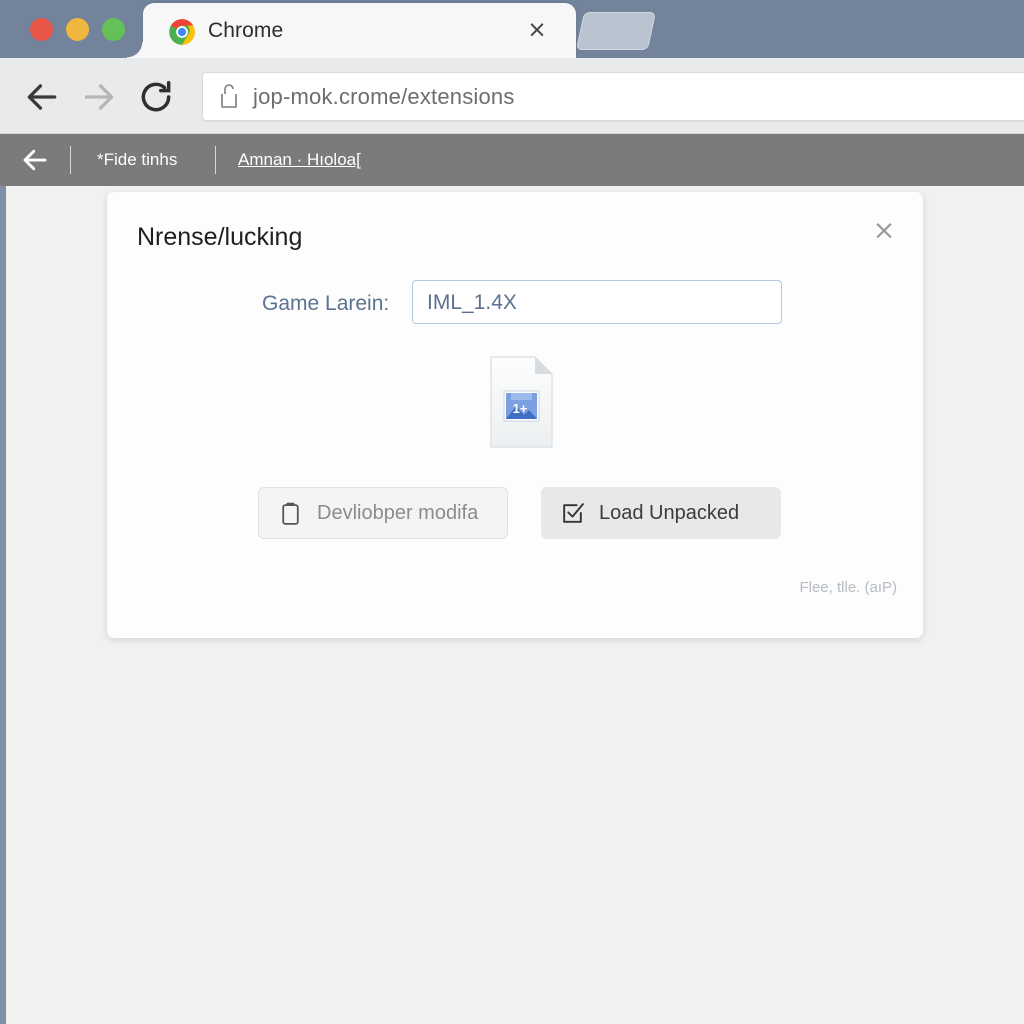  I want to click on clipboard-icon, so click(290, 513).